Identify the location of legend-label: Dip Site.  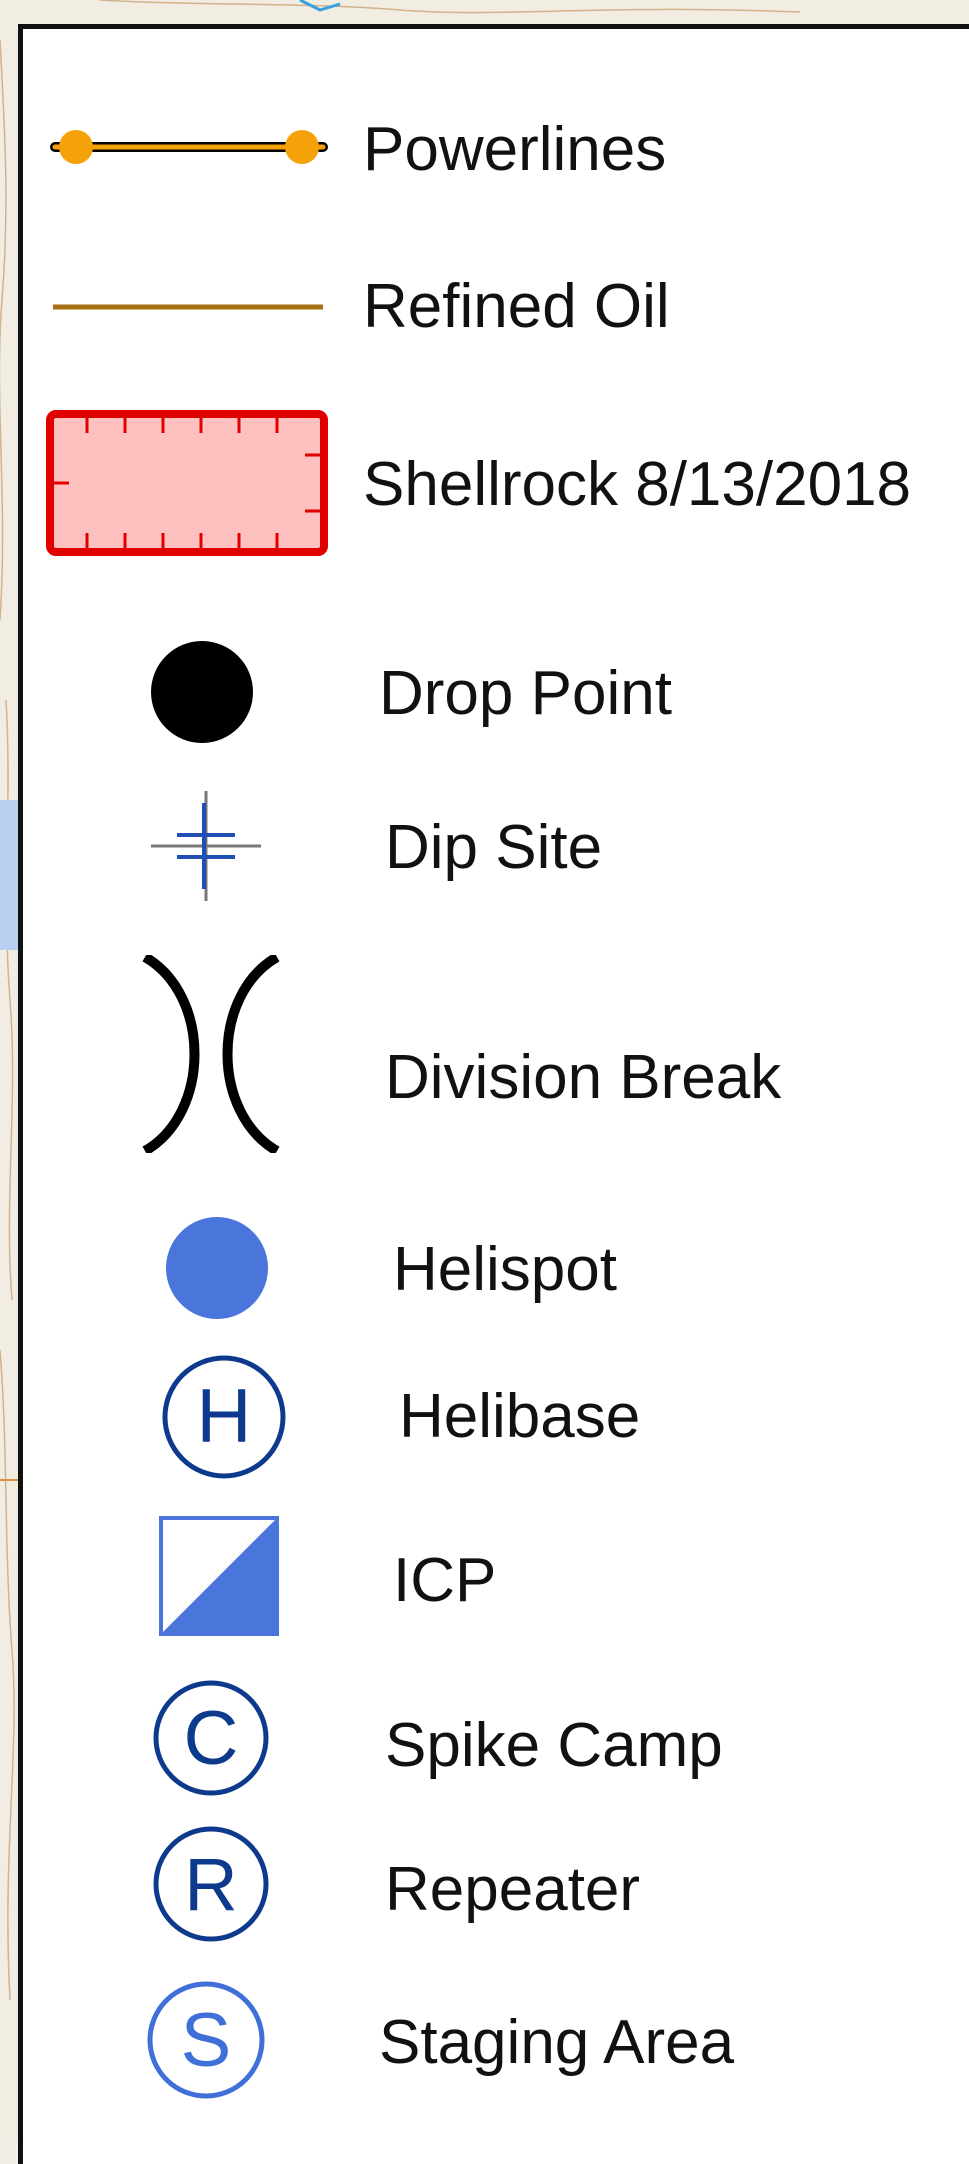
(494, 847).